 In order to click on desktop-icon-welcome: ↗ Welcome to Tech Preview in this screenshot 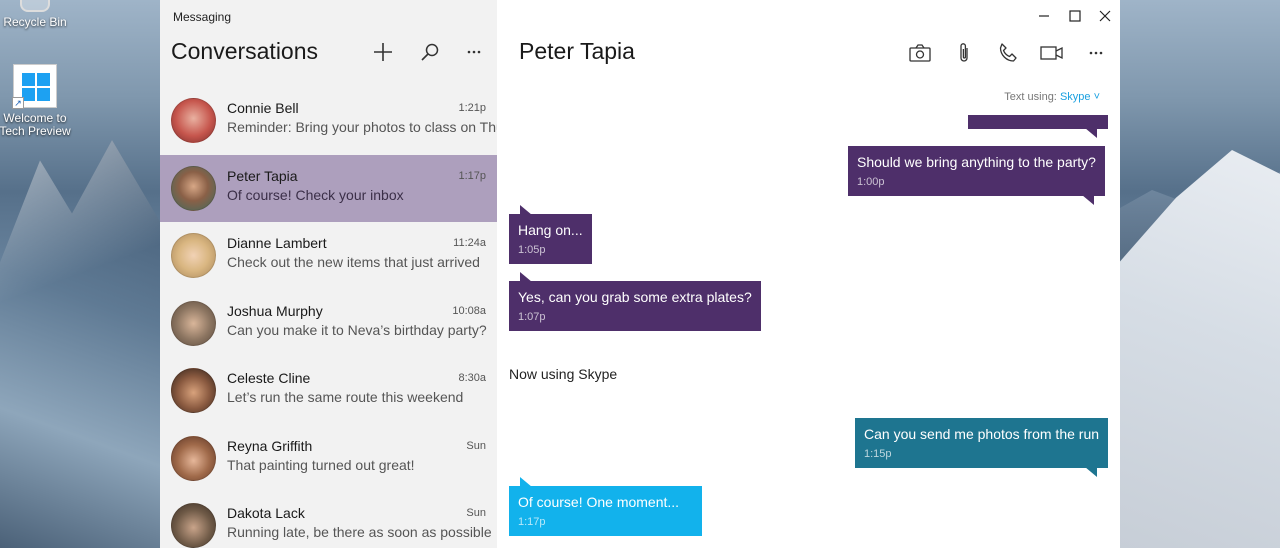, I will do `click(37, 101)`.